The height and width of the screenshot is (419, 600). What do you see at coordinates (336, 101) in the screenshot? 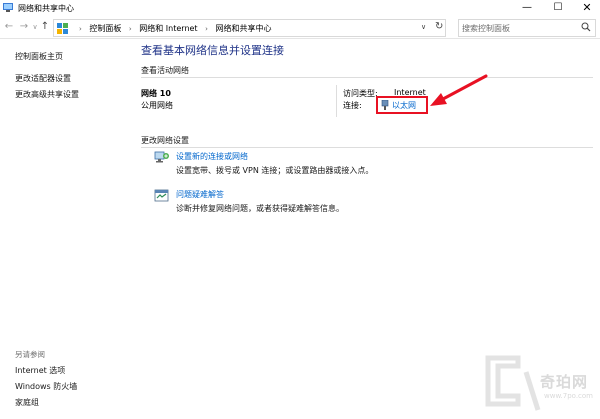
I see `network-info-divider` at bounding box center [336, 101].